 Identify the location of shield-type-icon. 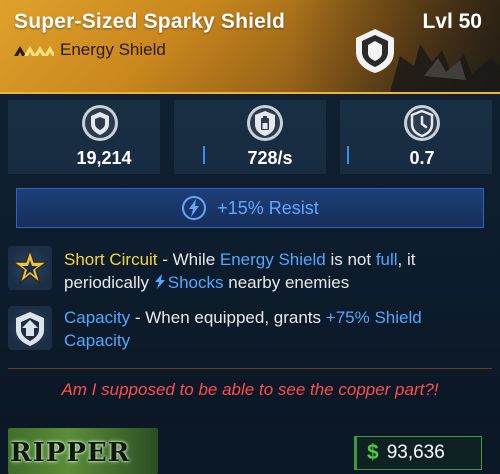
(375, 51).